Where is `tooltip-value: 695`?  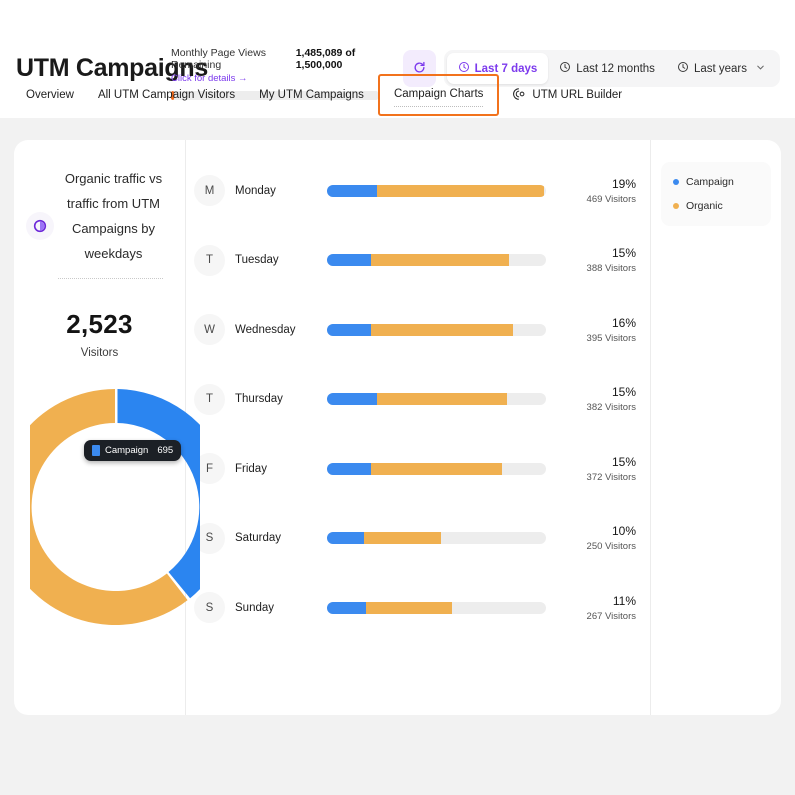
tooltip-value: 695 is located at coordinates (165, 450).